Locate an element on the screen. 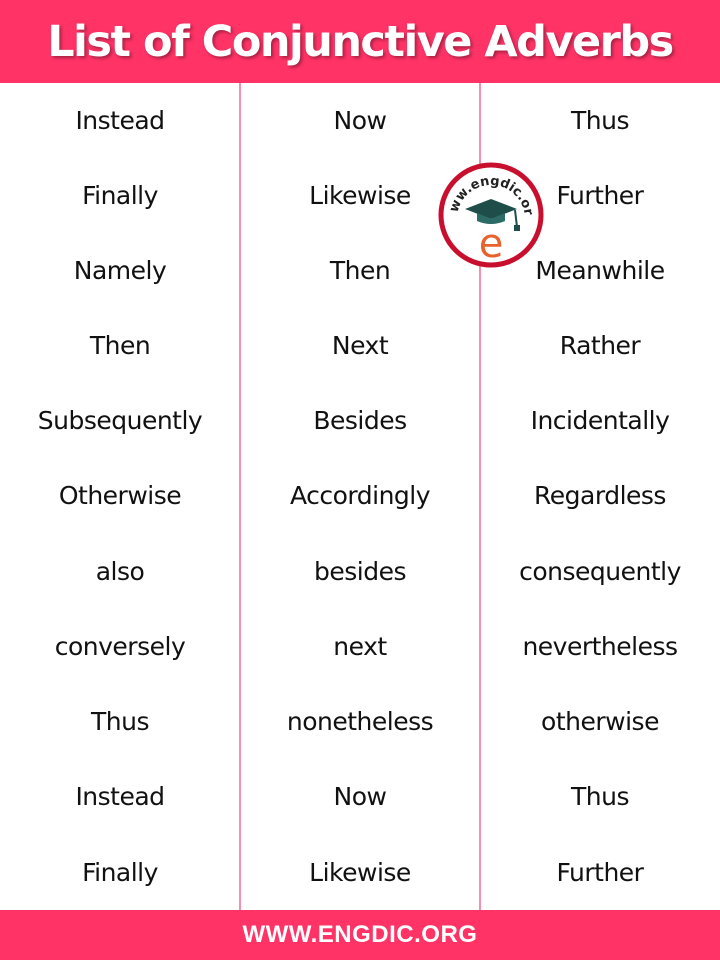 Image resolution: width=720 pixels, height=960 pixels. word-cell: Besides is located at coordinates (360, 420).